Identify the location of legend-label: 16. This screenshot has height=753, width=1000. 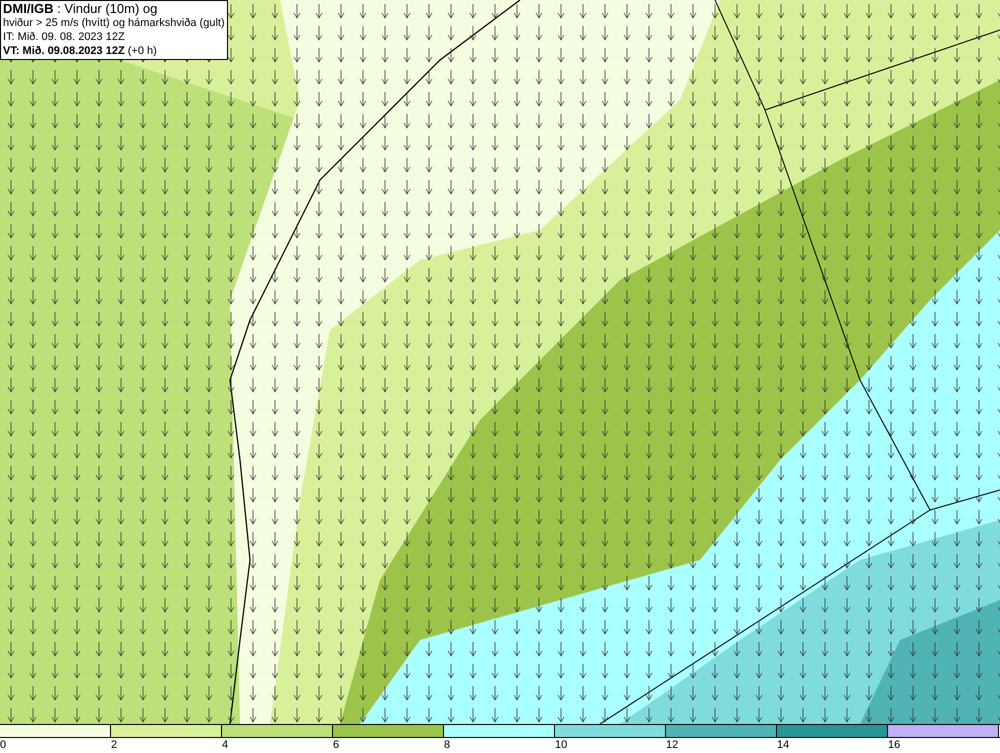
(894, 745).